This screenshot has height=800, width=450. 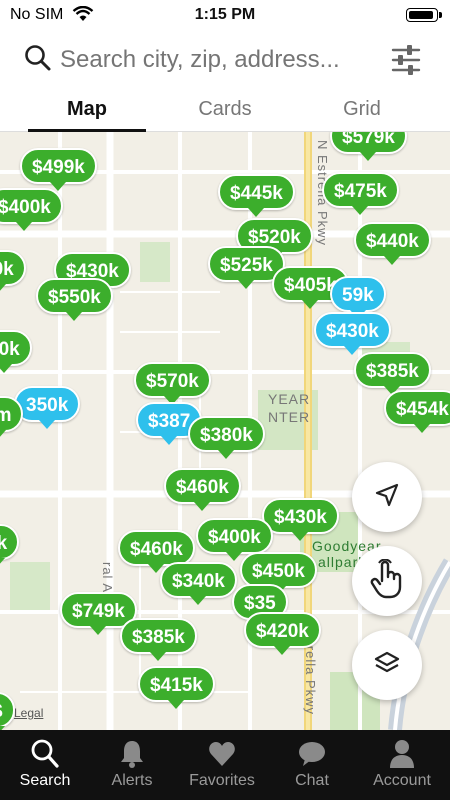 I want to click on price-pin: $445k, so click(x=256, y=195).